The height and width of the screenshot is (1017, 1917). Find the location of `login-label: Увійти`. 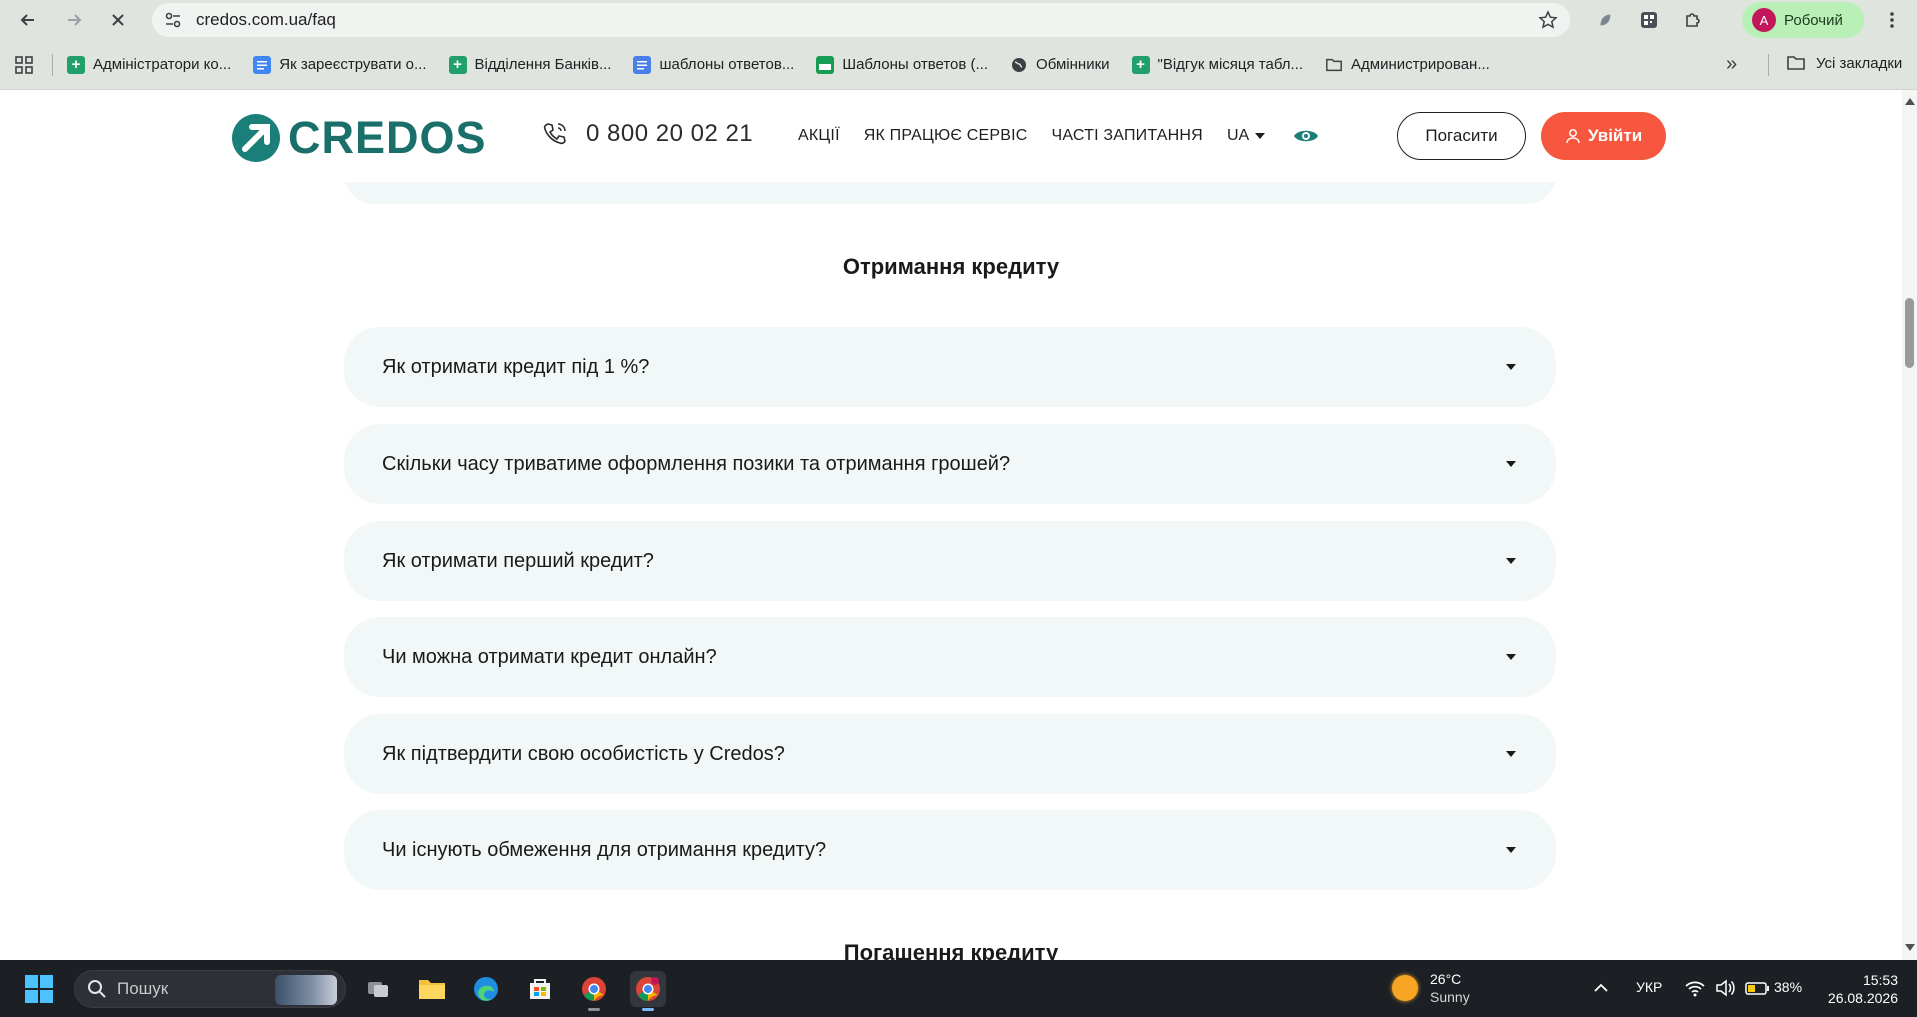

login-label: Увійти is located at coordinates (1615, 135).